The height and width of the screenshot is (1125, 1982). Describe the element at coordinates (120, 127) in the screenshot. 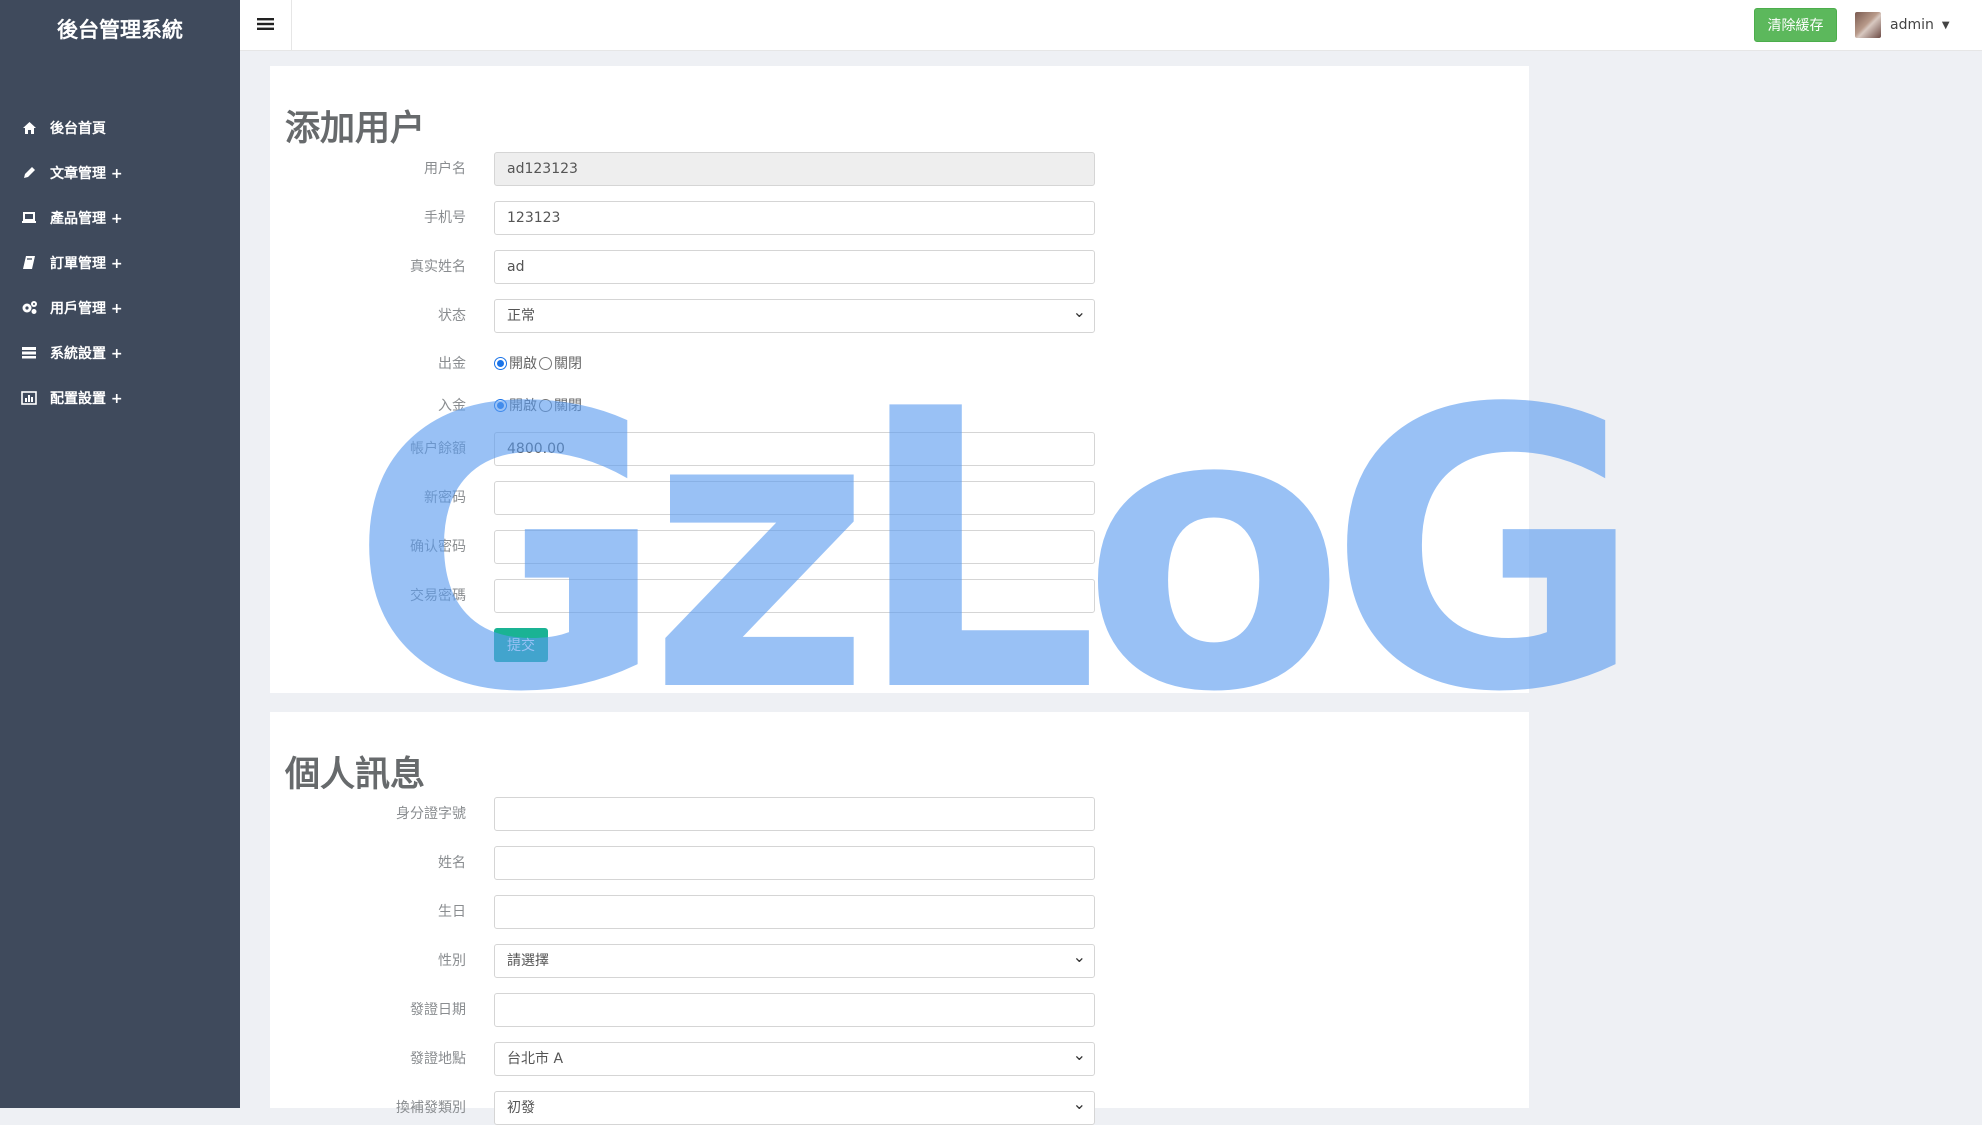

I see `sidebar-item-home: 後台首頁` at that location.